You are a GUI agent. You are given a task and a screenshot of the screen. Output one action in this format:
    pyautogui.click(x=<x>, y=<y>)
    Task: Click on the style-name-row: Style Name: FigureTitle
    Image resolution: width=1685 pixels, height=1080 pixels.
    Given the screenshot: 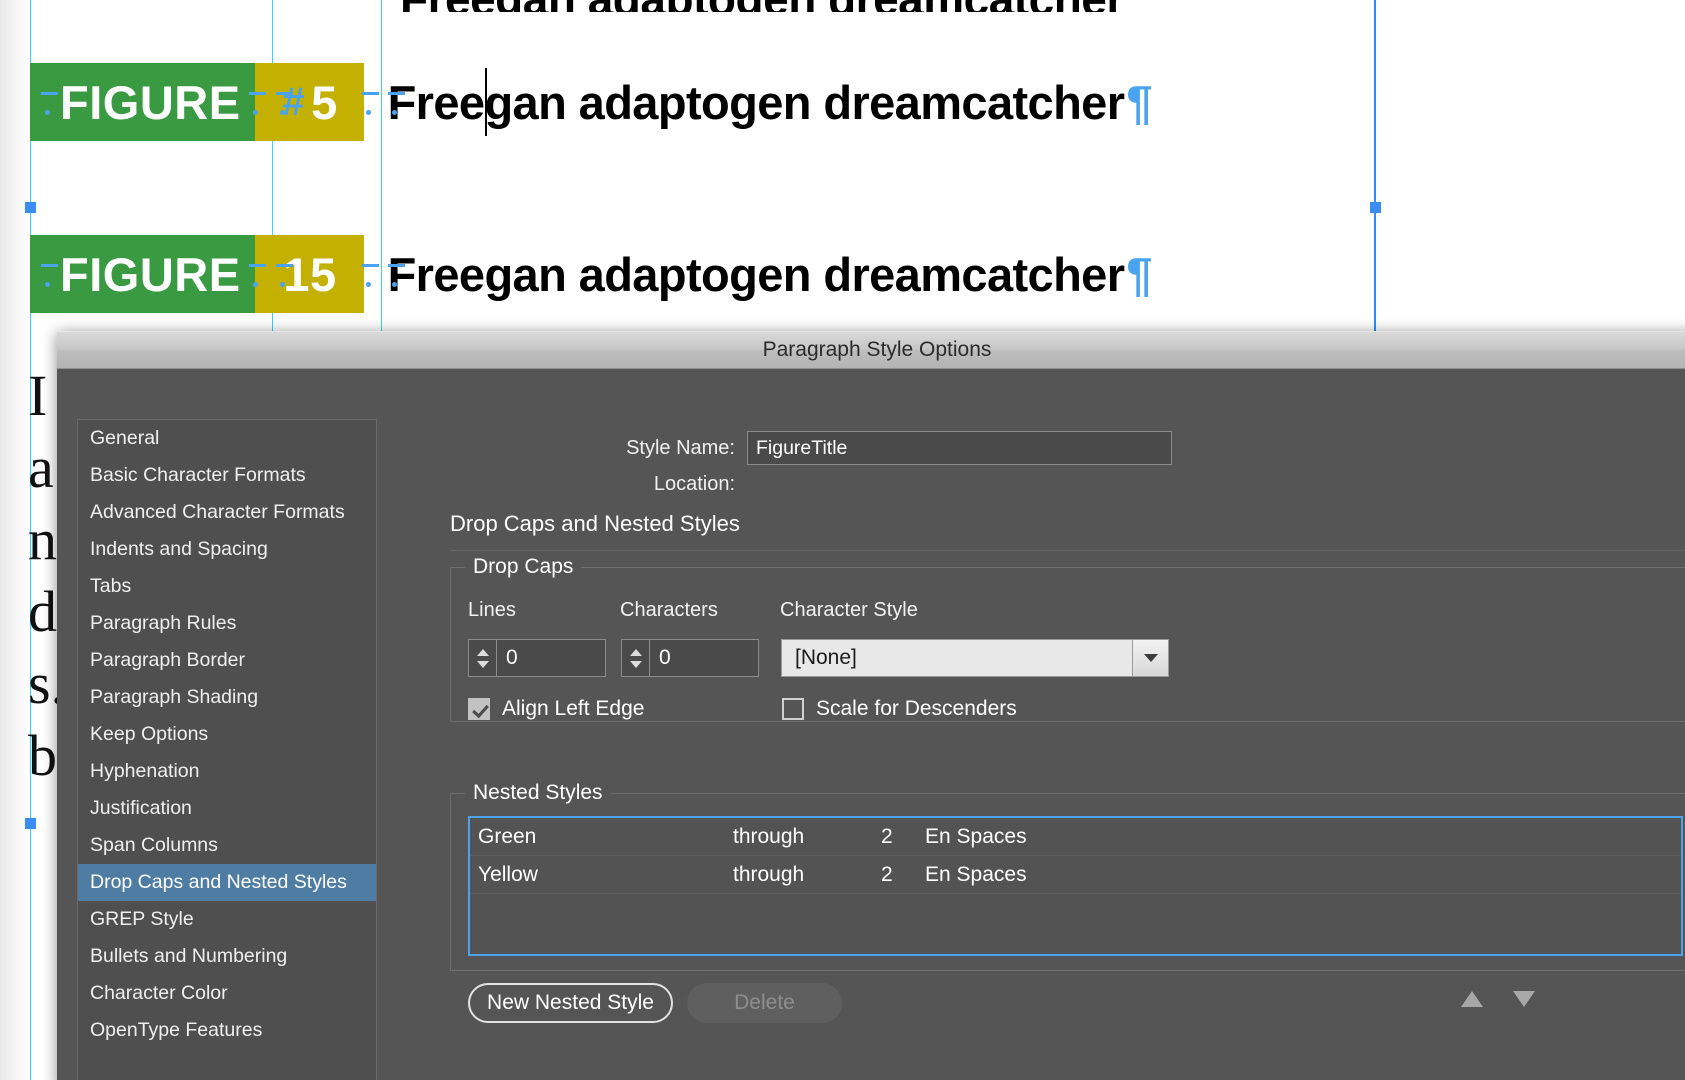 What is the action you would take?
    pyautogui.click(x=1036, y=448)
    